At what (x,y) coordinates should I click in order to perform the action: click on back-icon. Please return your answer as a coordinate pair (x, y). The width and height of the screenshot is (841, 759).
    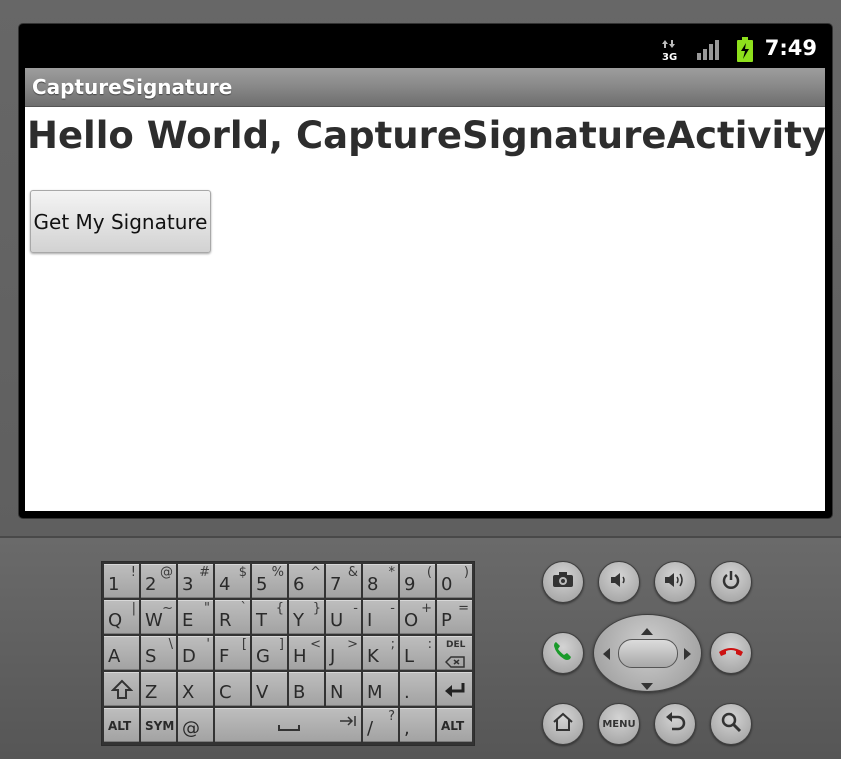
    Looking at the image, I should click on (675, 724).